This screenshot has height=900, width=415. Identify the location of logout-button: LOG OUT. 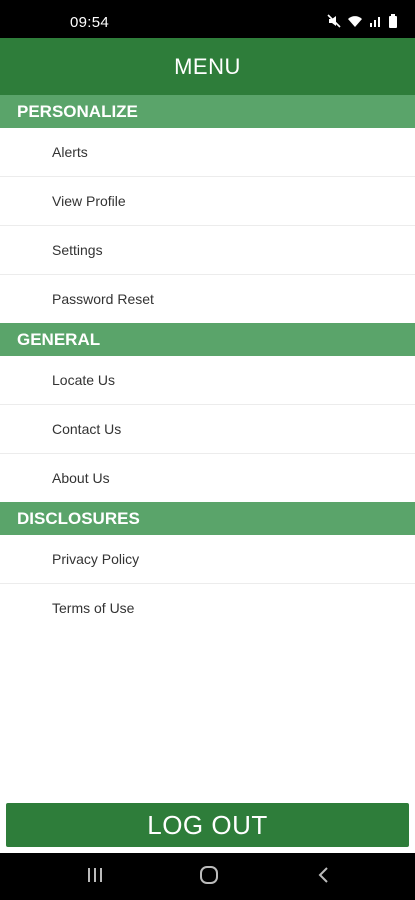
(207, 825).